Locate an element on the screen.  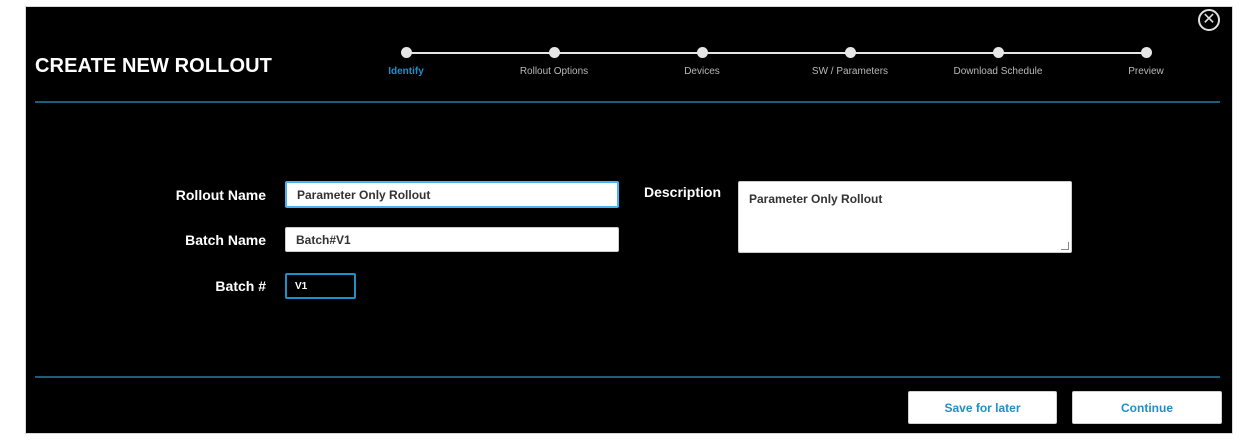
dialog-title: CREATE NEW ROLLOUT is located at coordinates (153, 66).